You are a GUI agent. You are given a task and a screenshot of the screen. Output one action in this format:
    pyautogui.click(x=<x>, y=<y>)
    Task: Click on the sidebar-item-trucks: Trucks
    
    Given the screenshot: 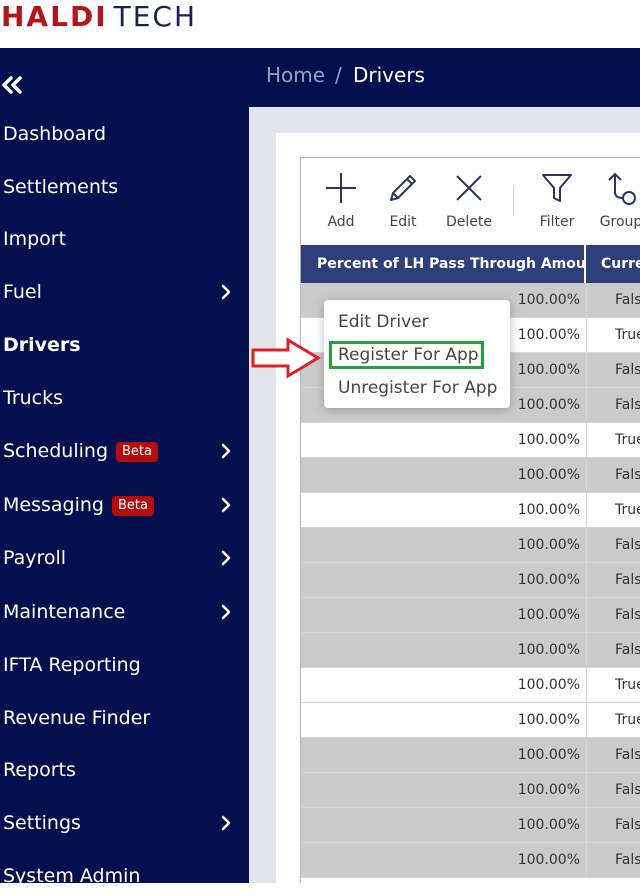 What is the action you would take?
    pyautogui.click(x=125, y=398)
    